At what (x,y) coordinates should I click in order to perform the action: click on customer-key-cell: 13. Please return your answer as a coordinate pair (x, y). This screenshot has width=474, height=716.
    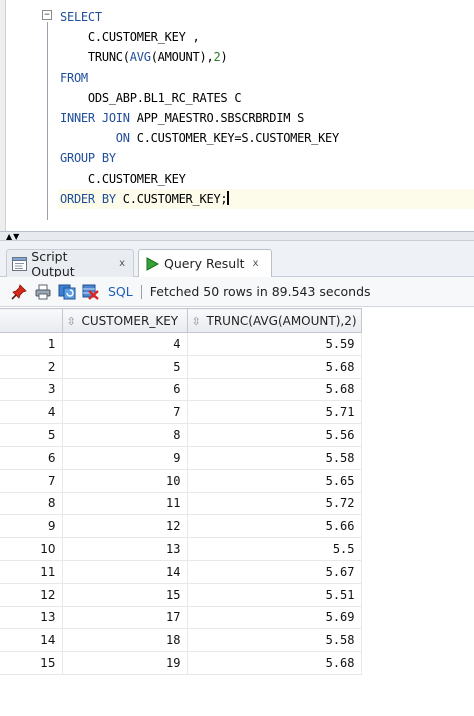
    Looking at the image, I should click on (125, 549).